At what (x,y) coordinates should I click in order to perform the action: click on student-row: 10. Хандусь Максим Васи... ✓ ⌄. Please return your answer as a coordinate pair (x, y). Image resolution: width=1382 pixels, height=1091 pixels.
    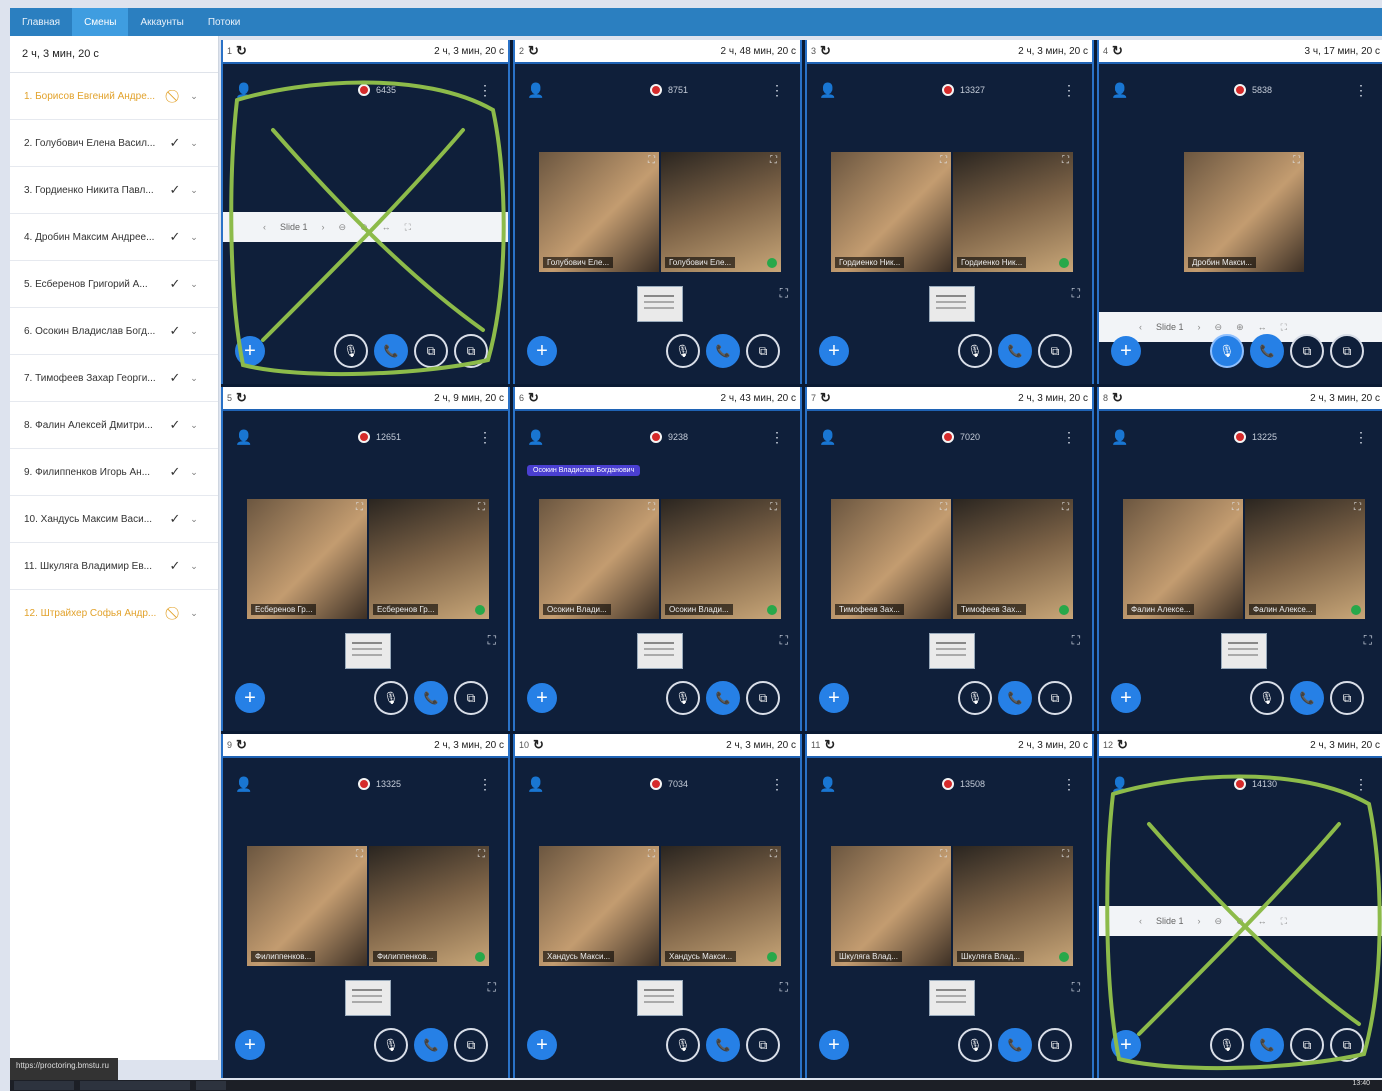
    Looking at the image, I should click on (114, 519).